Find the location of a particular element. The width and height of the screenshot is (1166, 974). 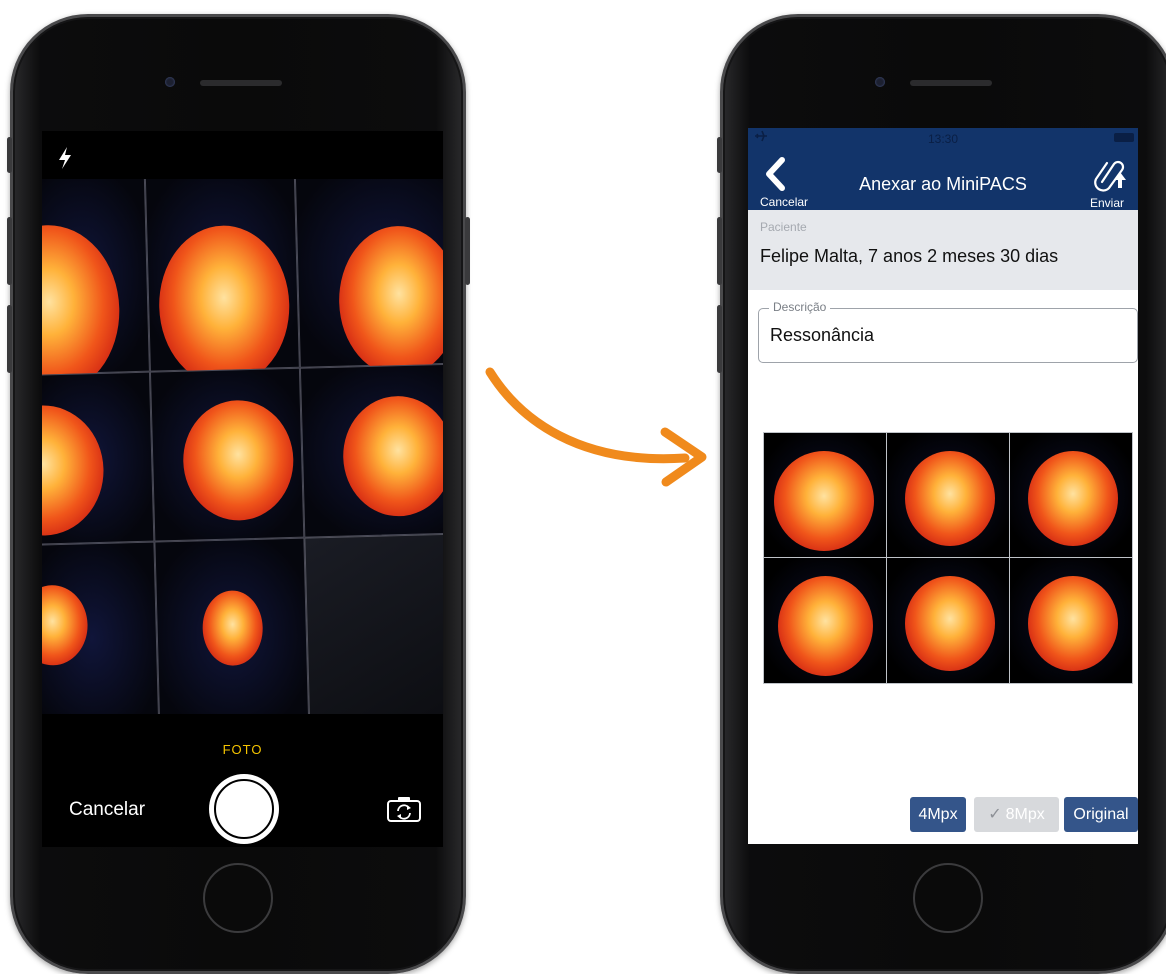

description-field: Descrição Ressonância is located at coordinates (948, 331).